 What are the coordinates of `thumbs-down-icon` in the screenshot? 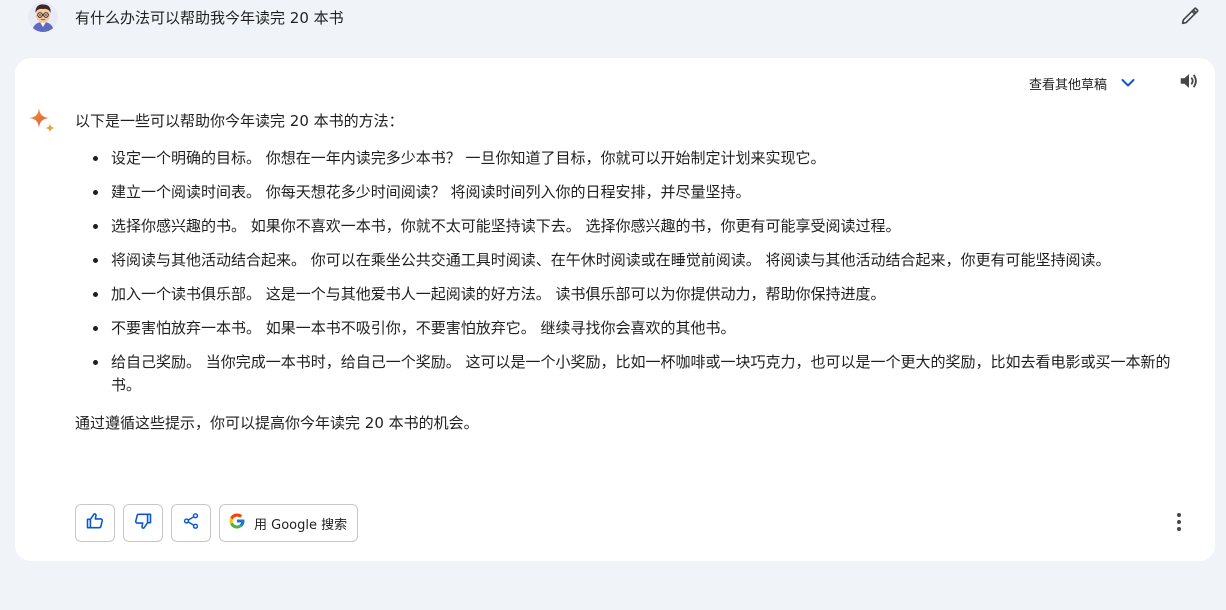 It's located at (143, 523).